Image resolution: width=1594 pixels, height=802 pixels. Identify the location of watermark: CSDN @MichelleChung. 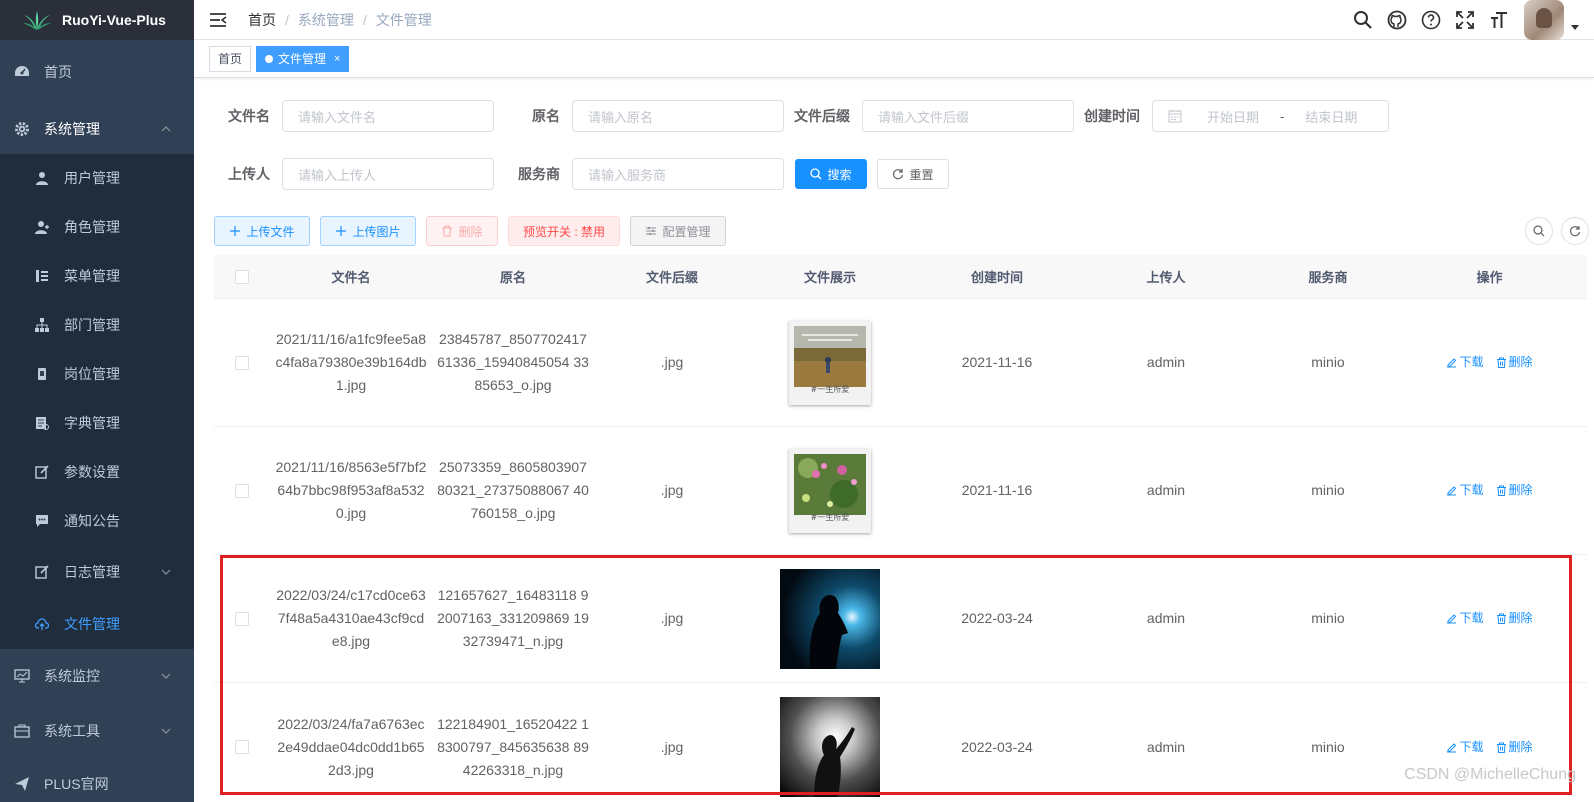
(1490, 774).